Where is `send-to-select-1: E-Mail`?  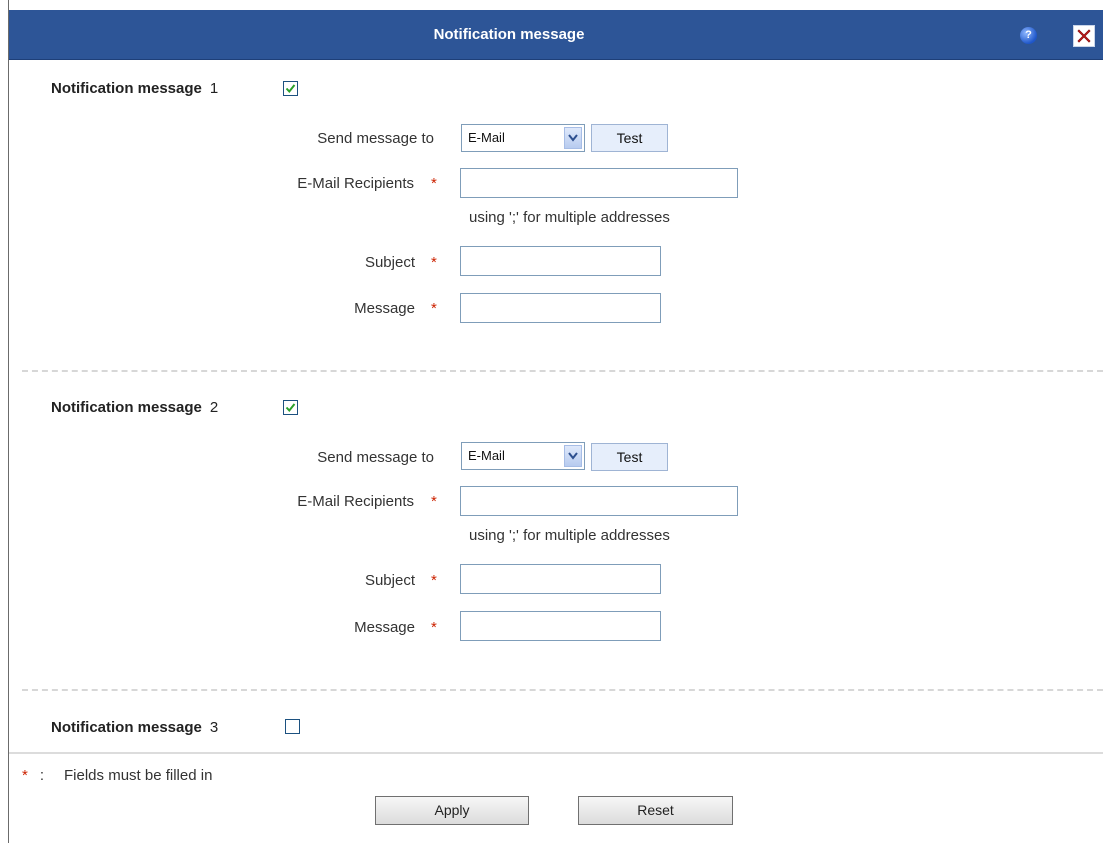
send-to-select-1: E-Mail is located at coordinates (523, 138).